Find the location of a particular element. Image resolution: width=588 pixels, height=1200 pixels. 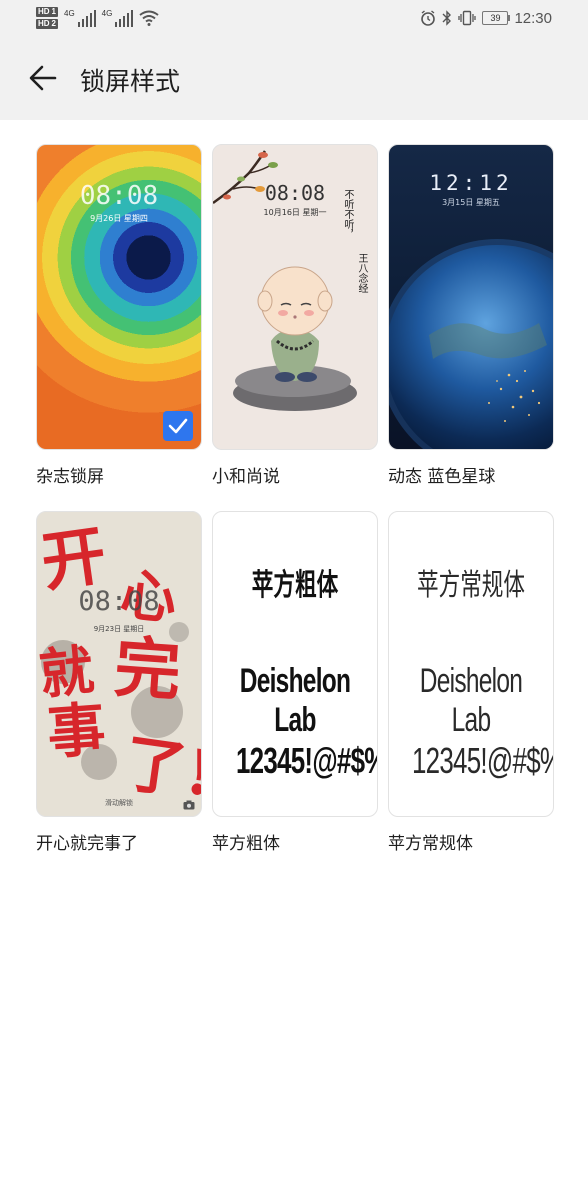

font-sample-title: 苹方粗体 is located at coordinates (295, 585).